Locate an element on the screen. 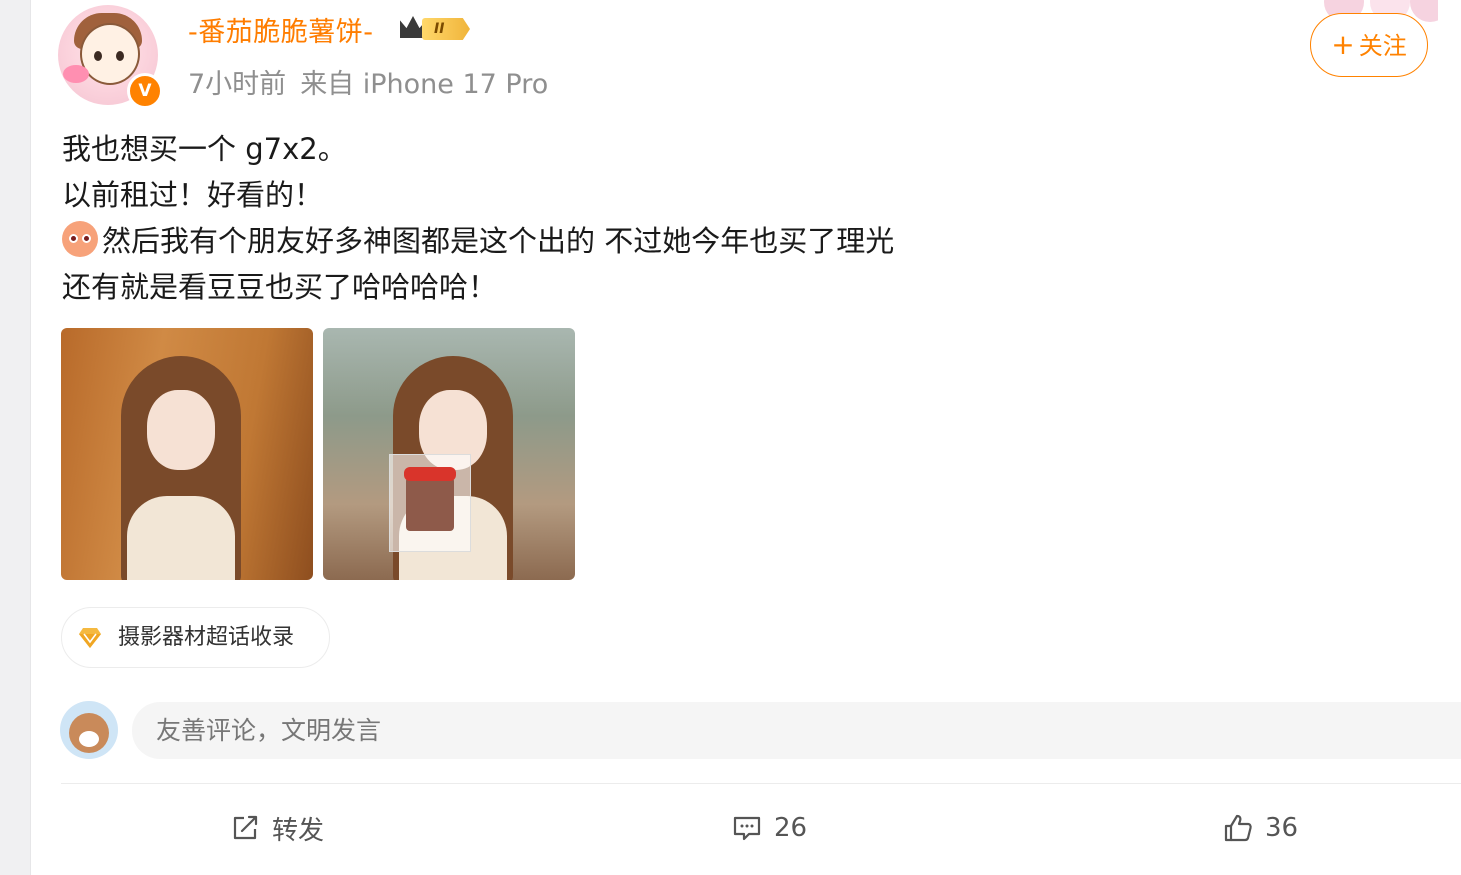 This screenshot has width=1461, height=875. comment-bubble-icon is located at coordinates (747, 828).